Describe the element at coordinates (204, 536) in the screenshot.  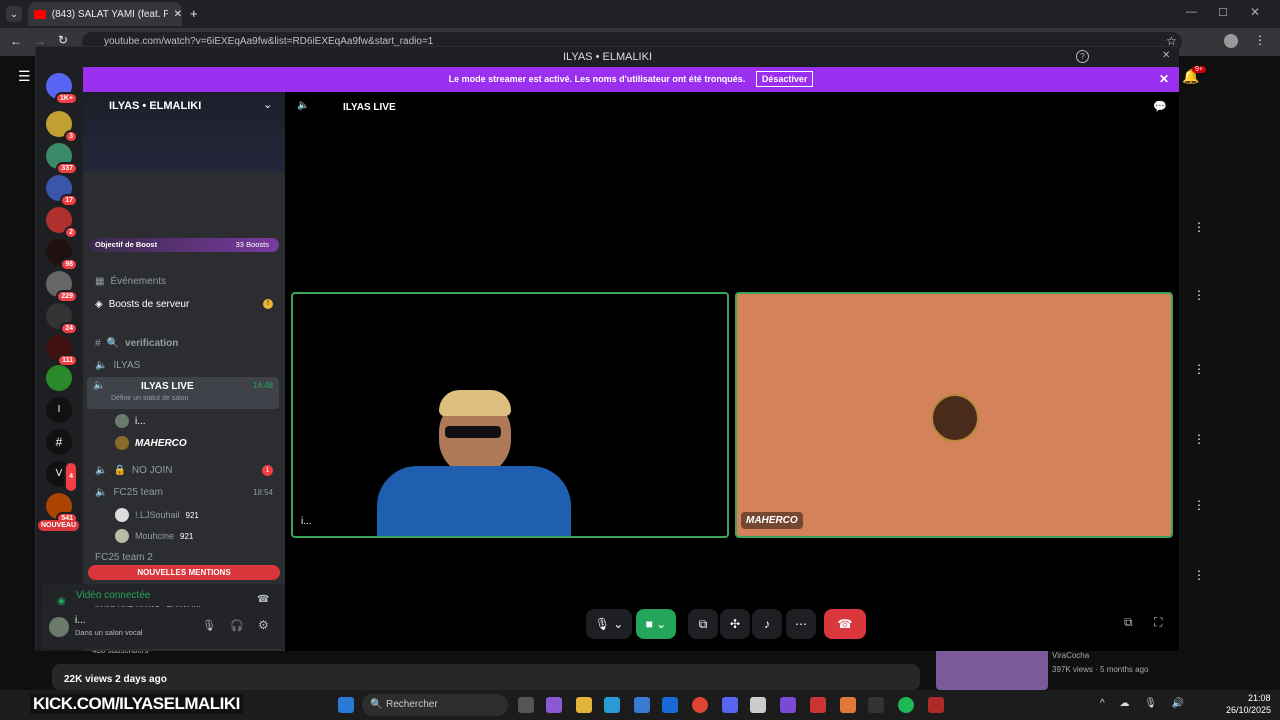
I see `voice-user: Mouhcine 921` at that location.